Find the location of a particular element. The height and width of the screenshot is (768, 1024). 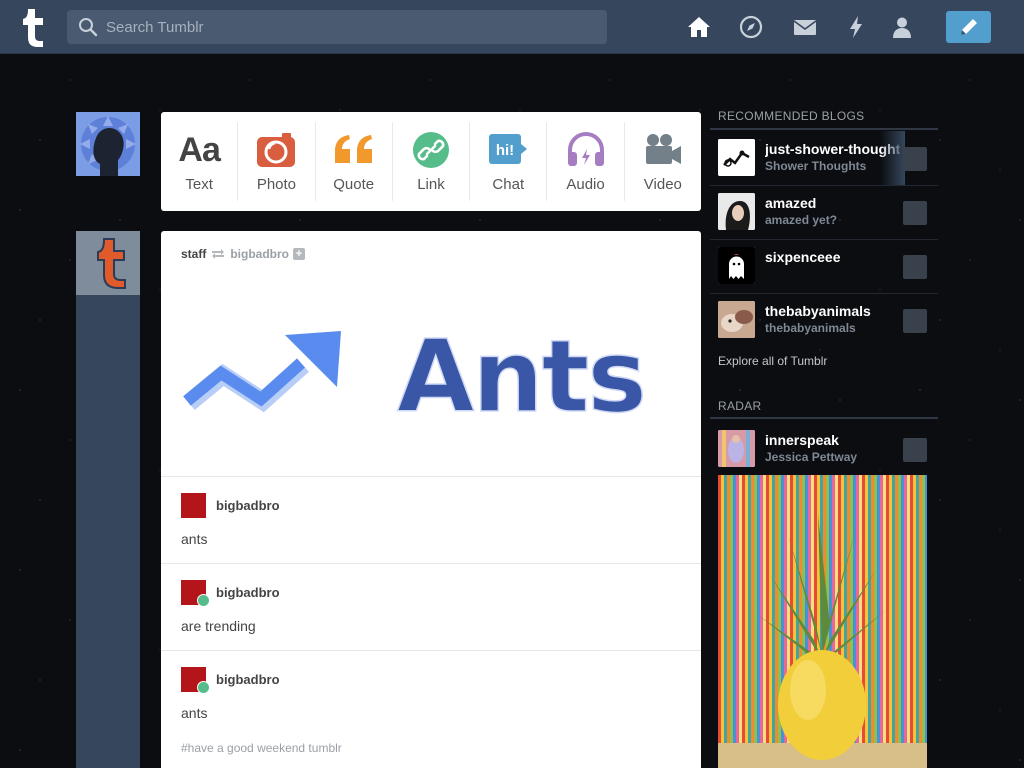

search-bar is located at coordinates (337, 27).